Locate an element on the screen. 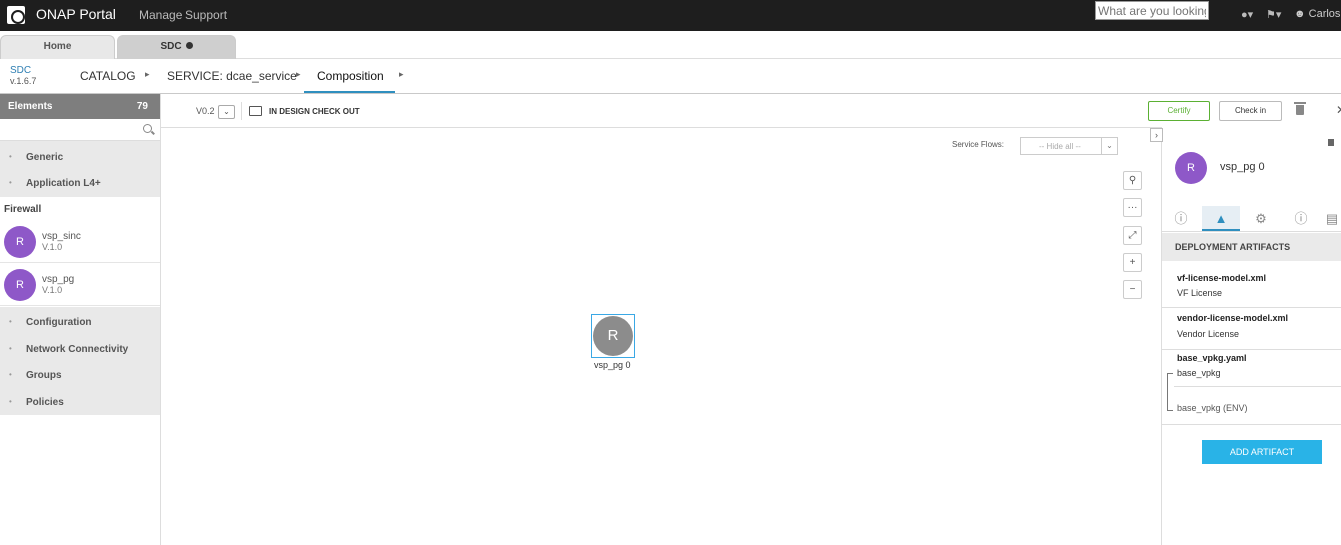  artifact-name: vendor-license-model.xml is located at coordinates (1232, 318).